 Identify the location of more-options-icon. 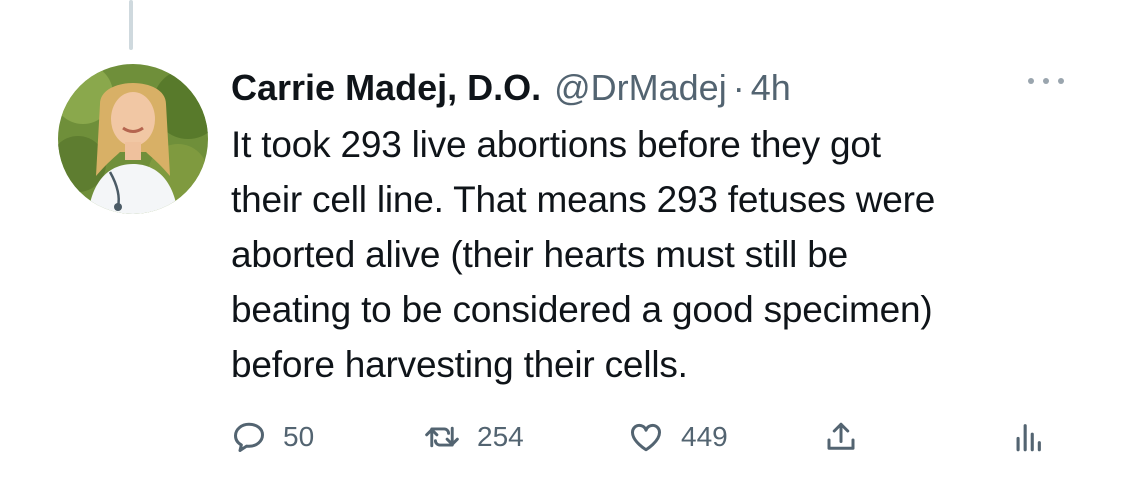
(1046, 81).